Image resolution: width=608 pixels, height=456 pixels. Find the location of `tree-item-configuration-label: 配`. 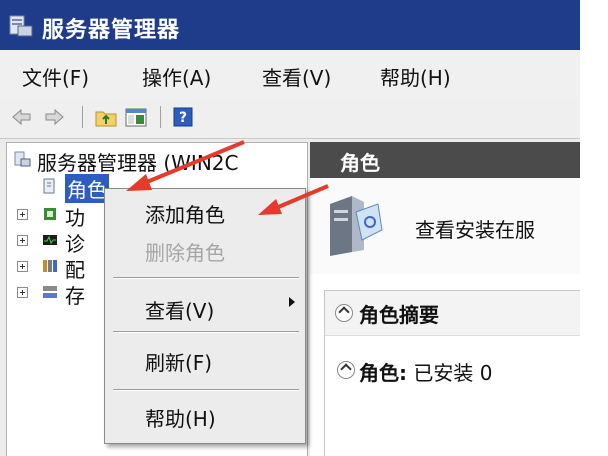

tree-item-configuration-label: 配 is located at coordinates (75, 270).